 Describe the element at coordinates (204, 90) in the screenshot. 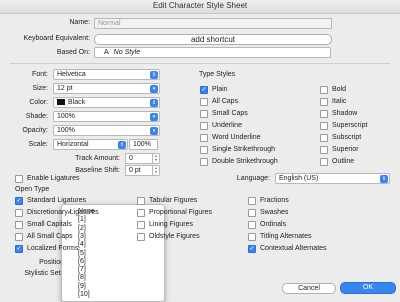

I see `type-style-checkbox: ✓` at that location.